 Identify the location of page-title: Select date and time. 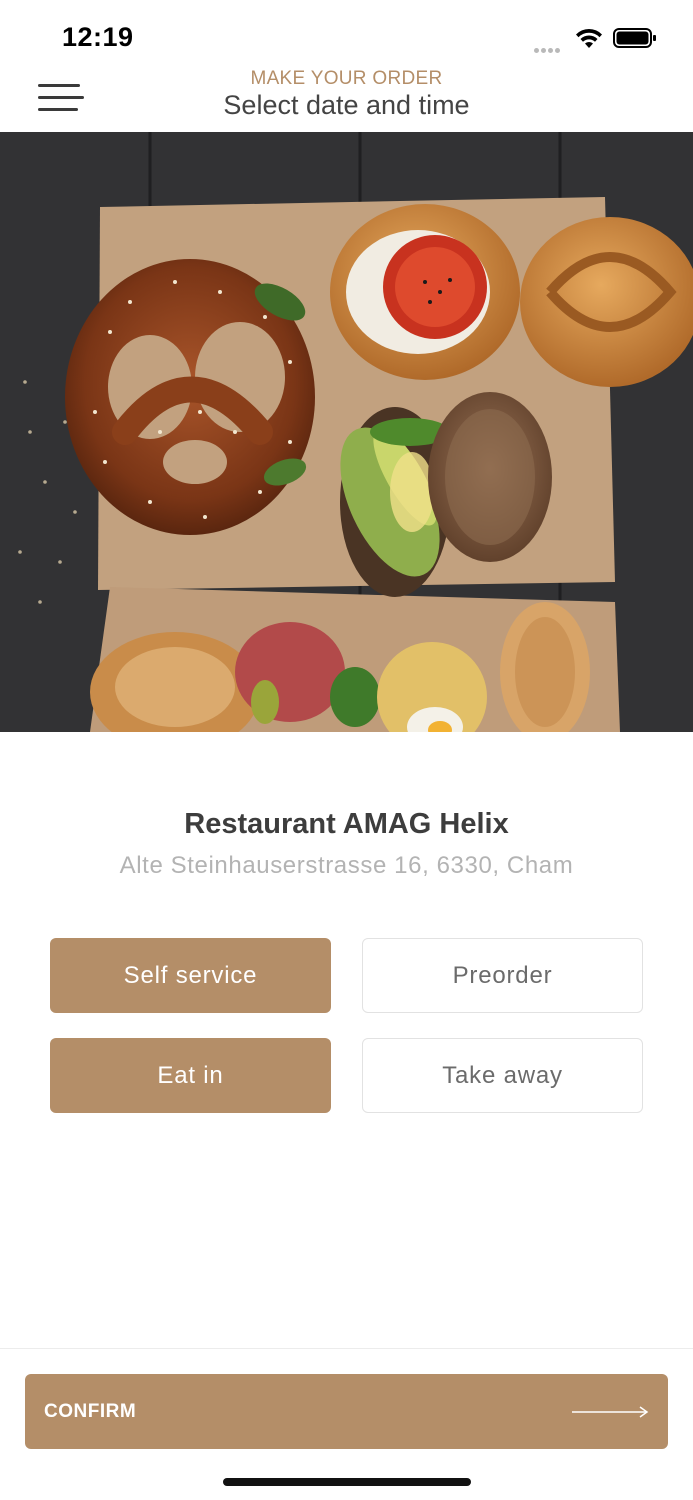
(346, 105).